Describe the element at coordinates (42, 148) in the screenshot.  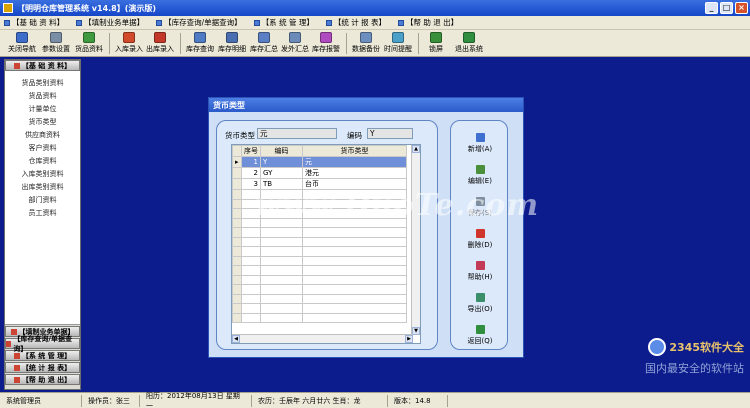
I see `nav-item-customer: 客户资料` at that location.